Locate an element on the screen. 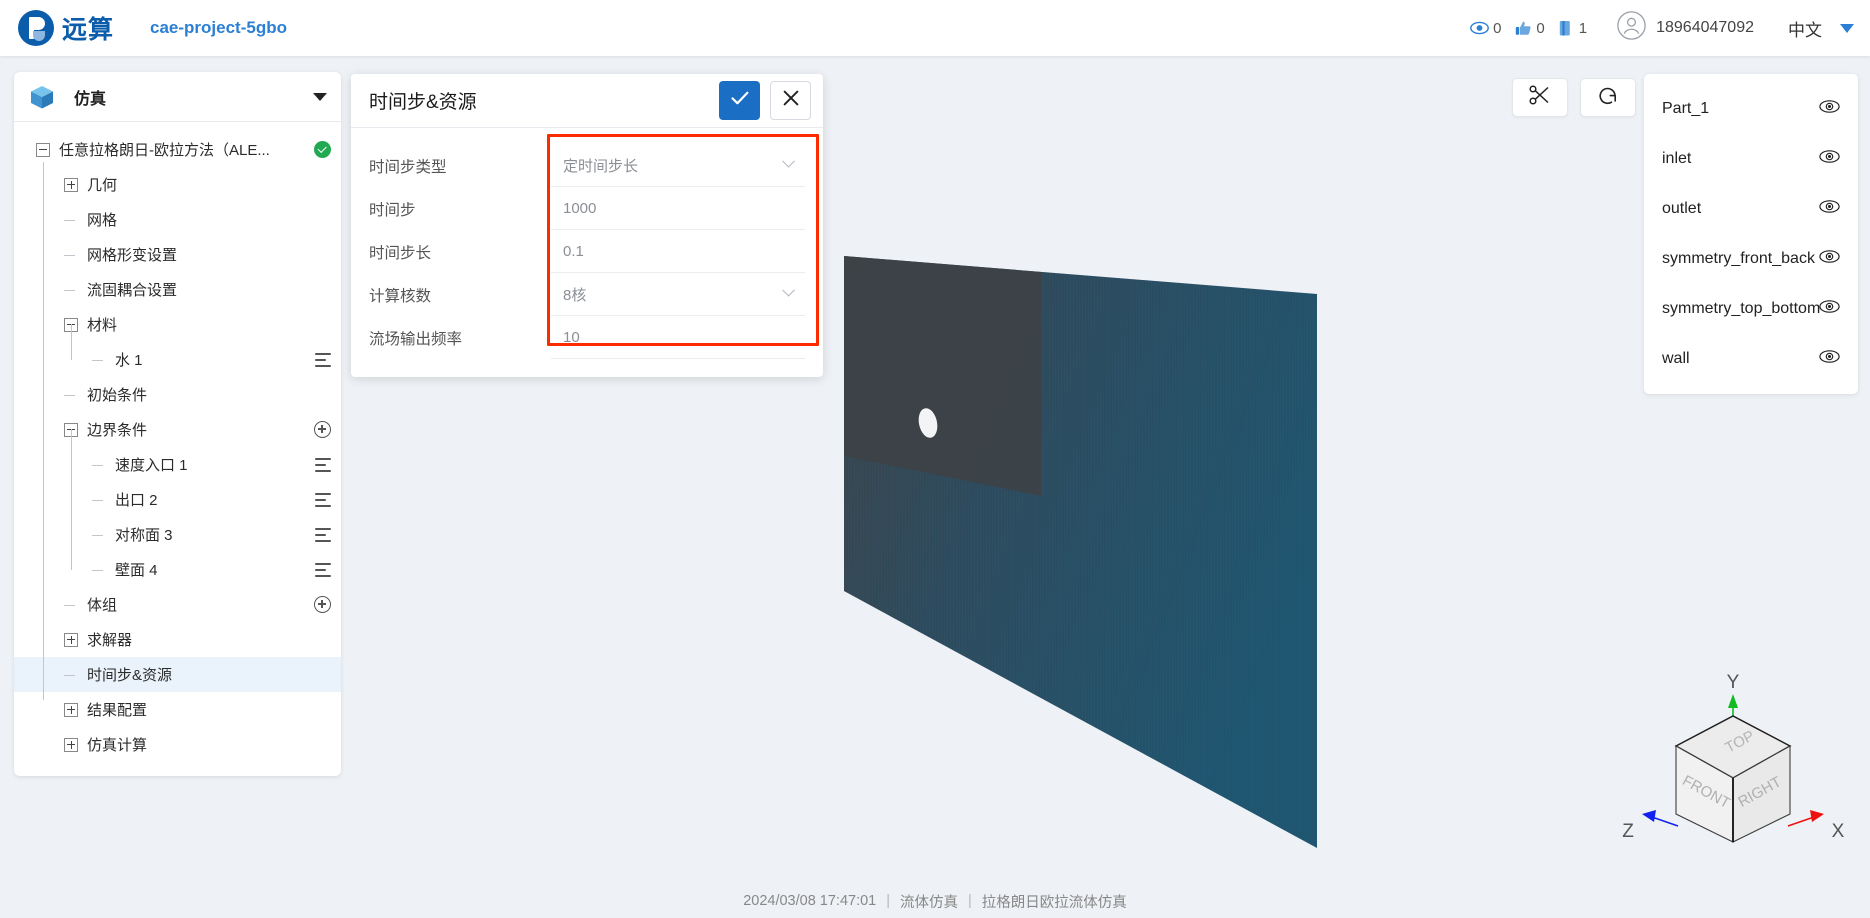 This screenshot has width=1870, height=918. close-icon is located at coordinates (791, 100).